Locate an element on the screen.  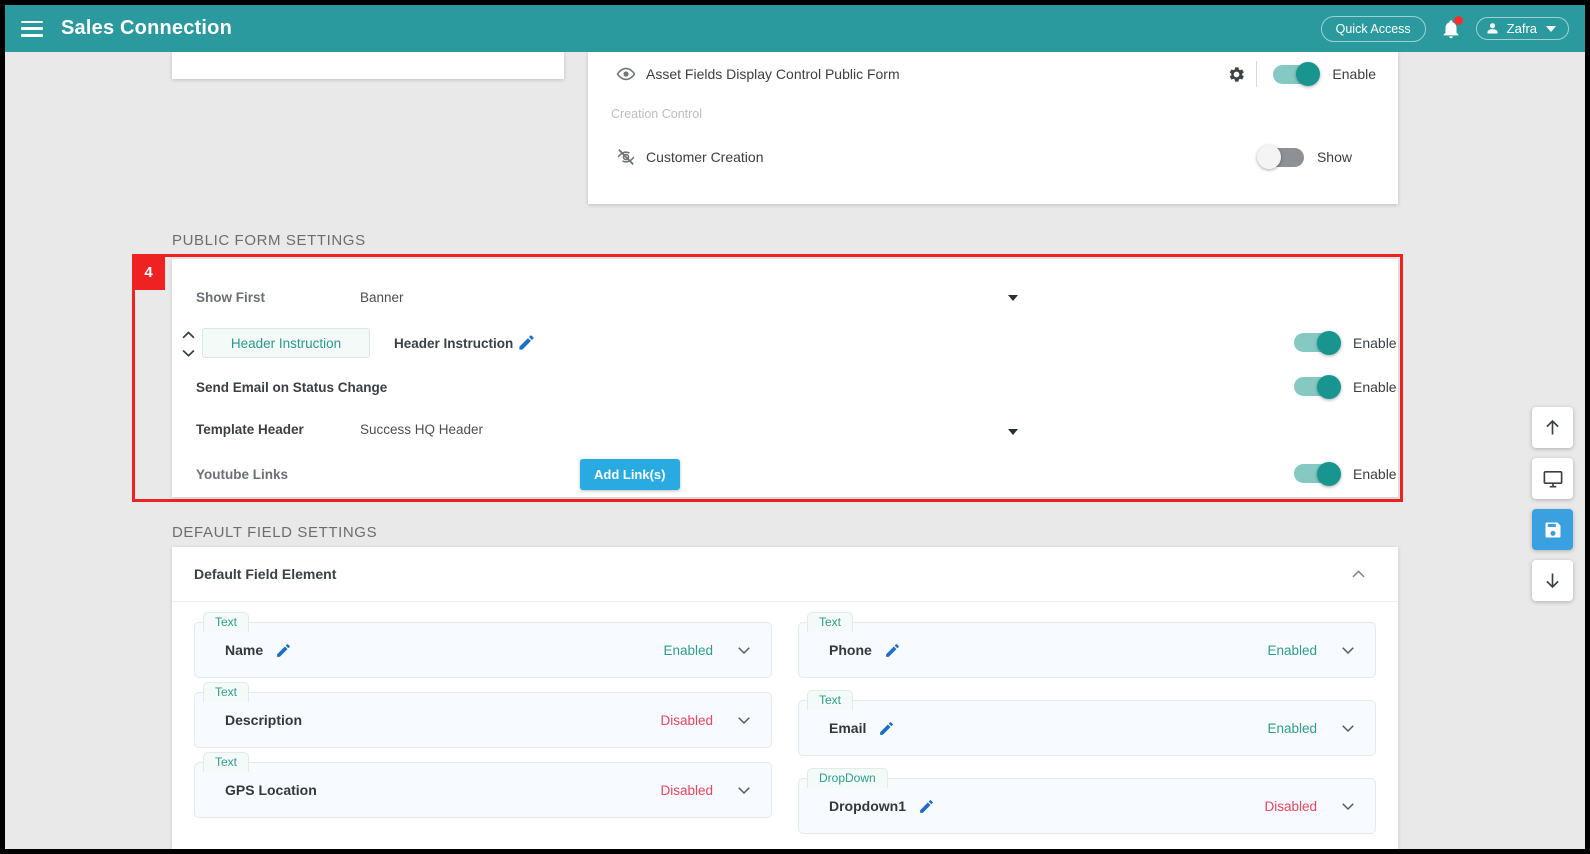
notification-bell-icon is located at coordinates (1451, 28).